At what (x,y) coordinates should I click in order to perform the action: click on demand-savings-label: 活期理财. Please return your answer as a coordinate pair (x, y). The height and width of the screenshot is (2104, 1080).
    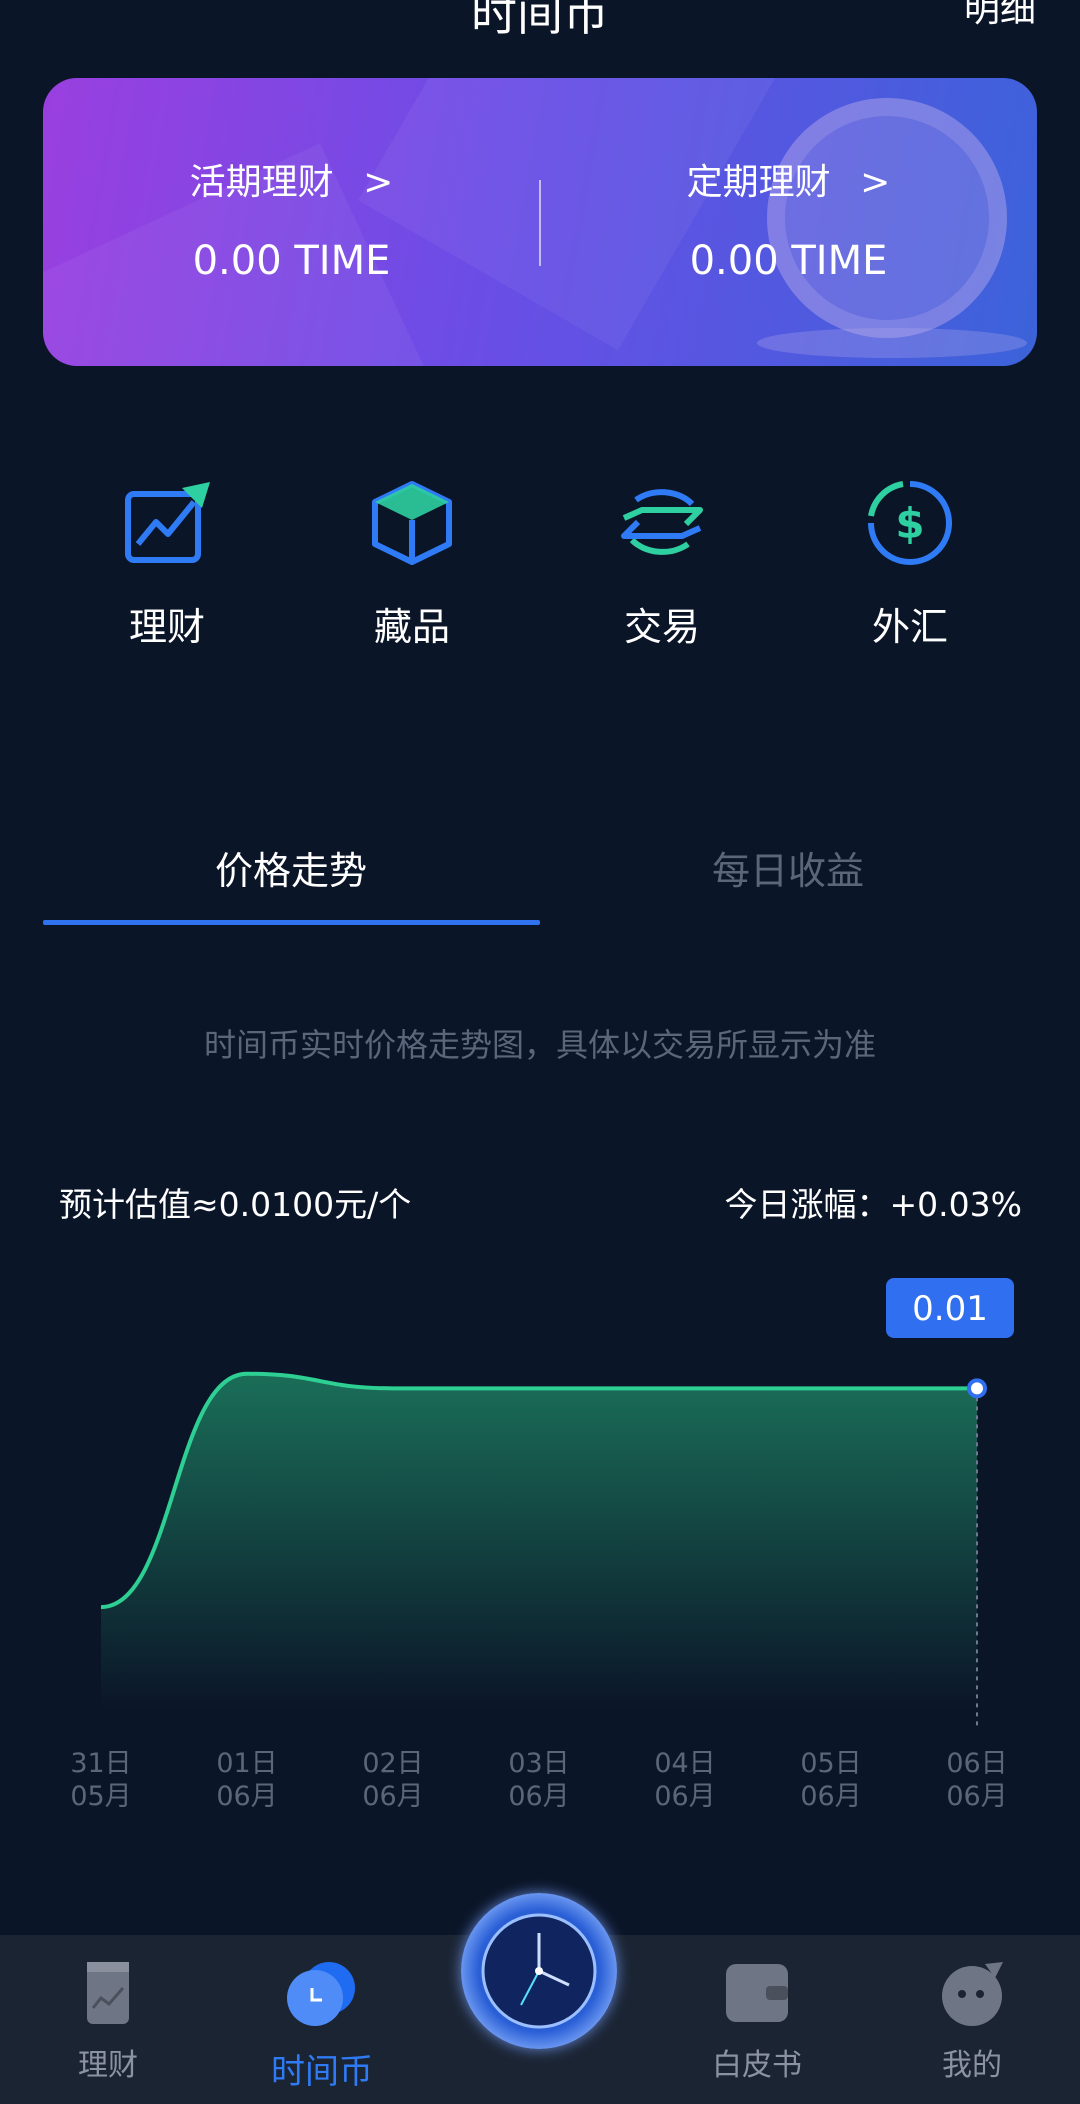
    Looking at the image, I should click on (261, 182).